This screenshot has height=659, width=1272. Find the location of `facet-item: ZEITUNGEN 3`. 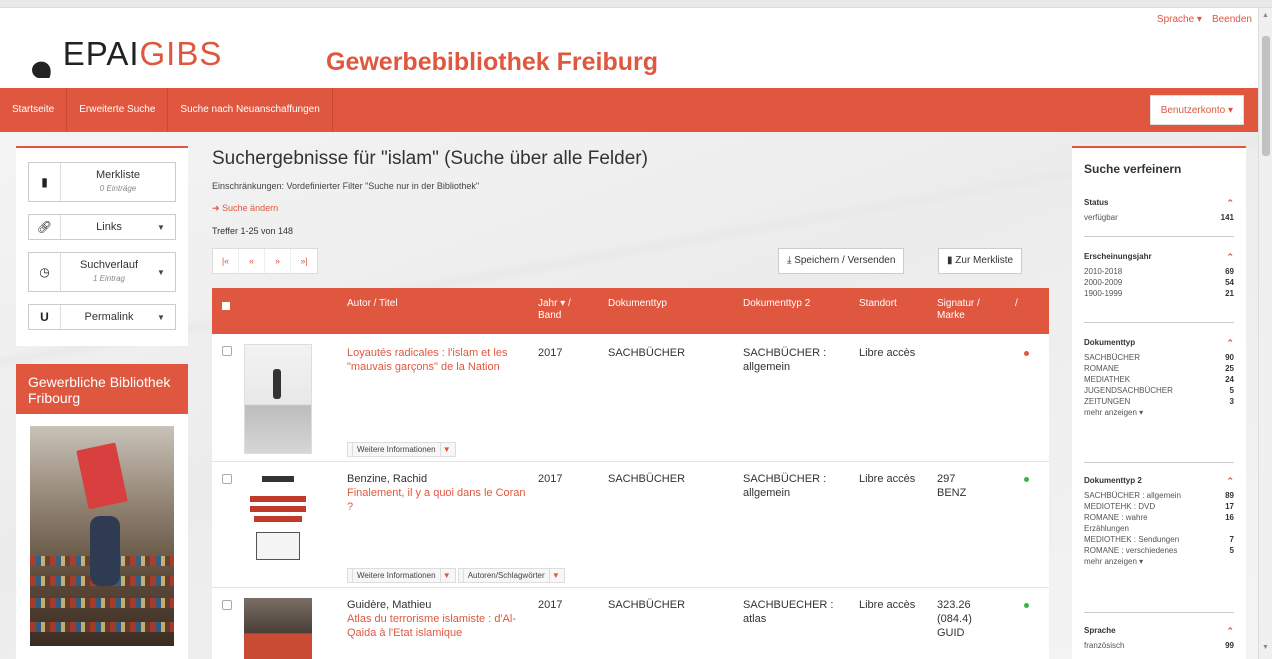

facet-item: ZEITUNGEN 3 is located at coordinates (1159, 401).